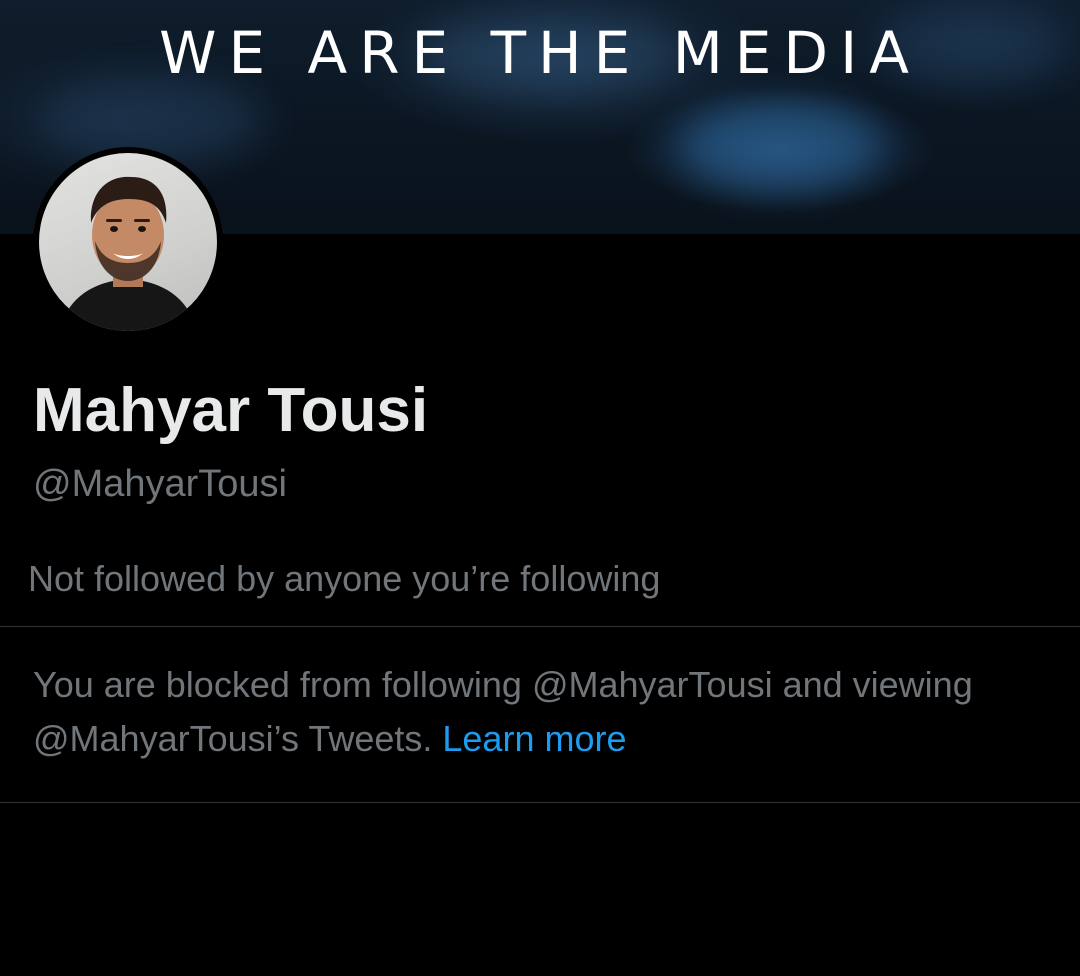  Describe the element at coordinates (231, 410) in the screenshot. I see `display-name: Mahyar Tousi` at that location.